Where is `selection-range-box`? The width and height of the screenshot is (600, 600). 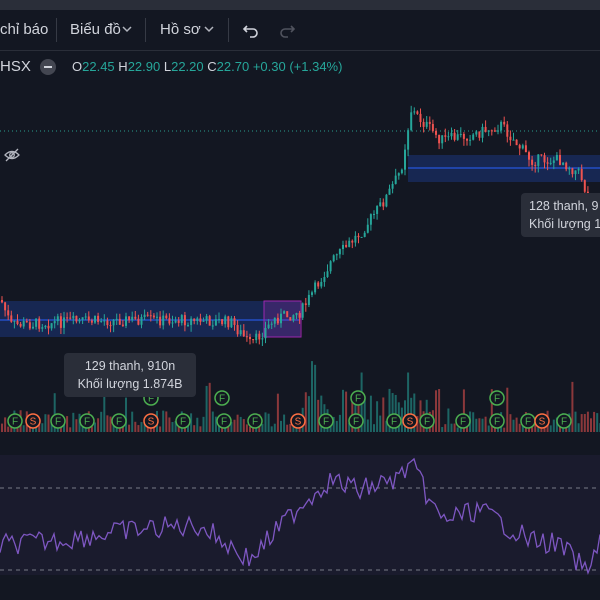
selection-range-box is located at coordinates (282, 319).